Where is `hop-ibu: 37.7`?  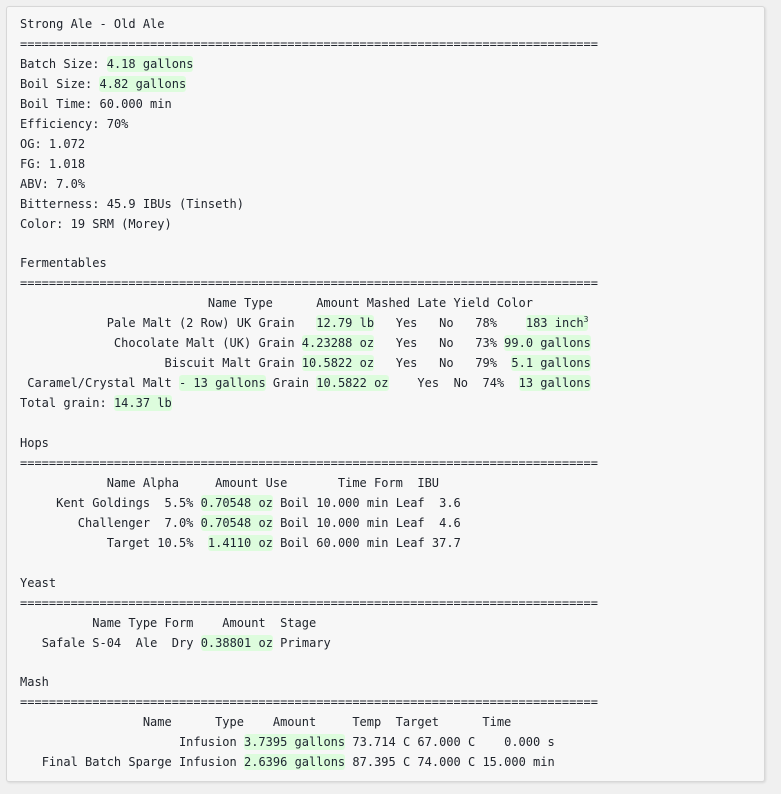 hop-ibu: 37.7 is located at coordinates (446, 542).